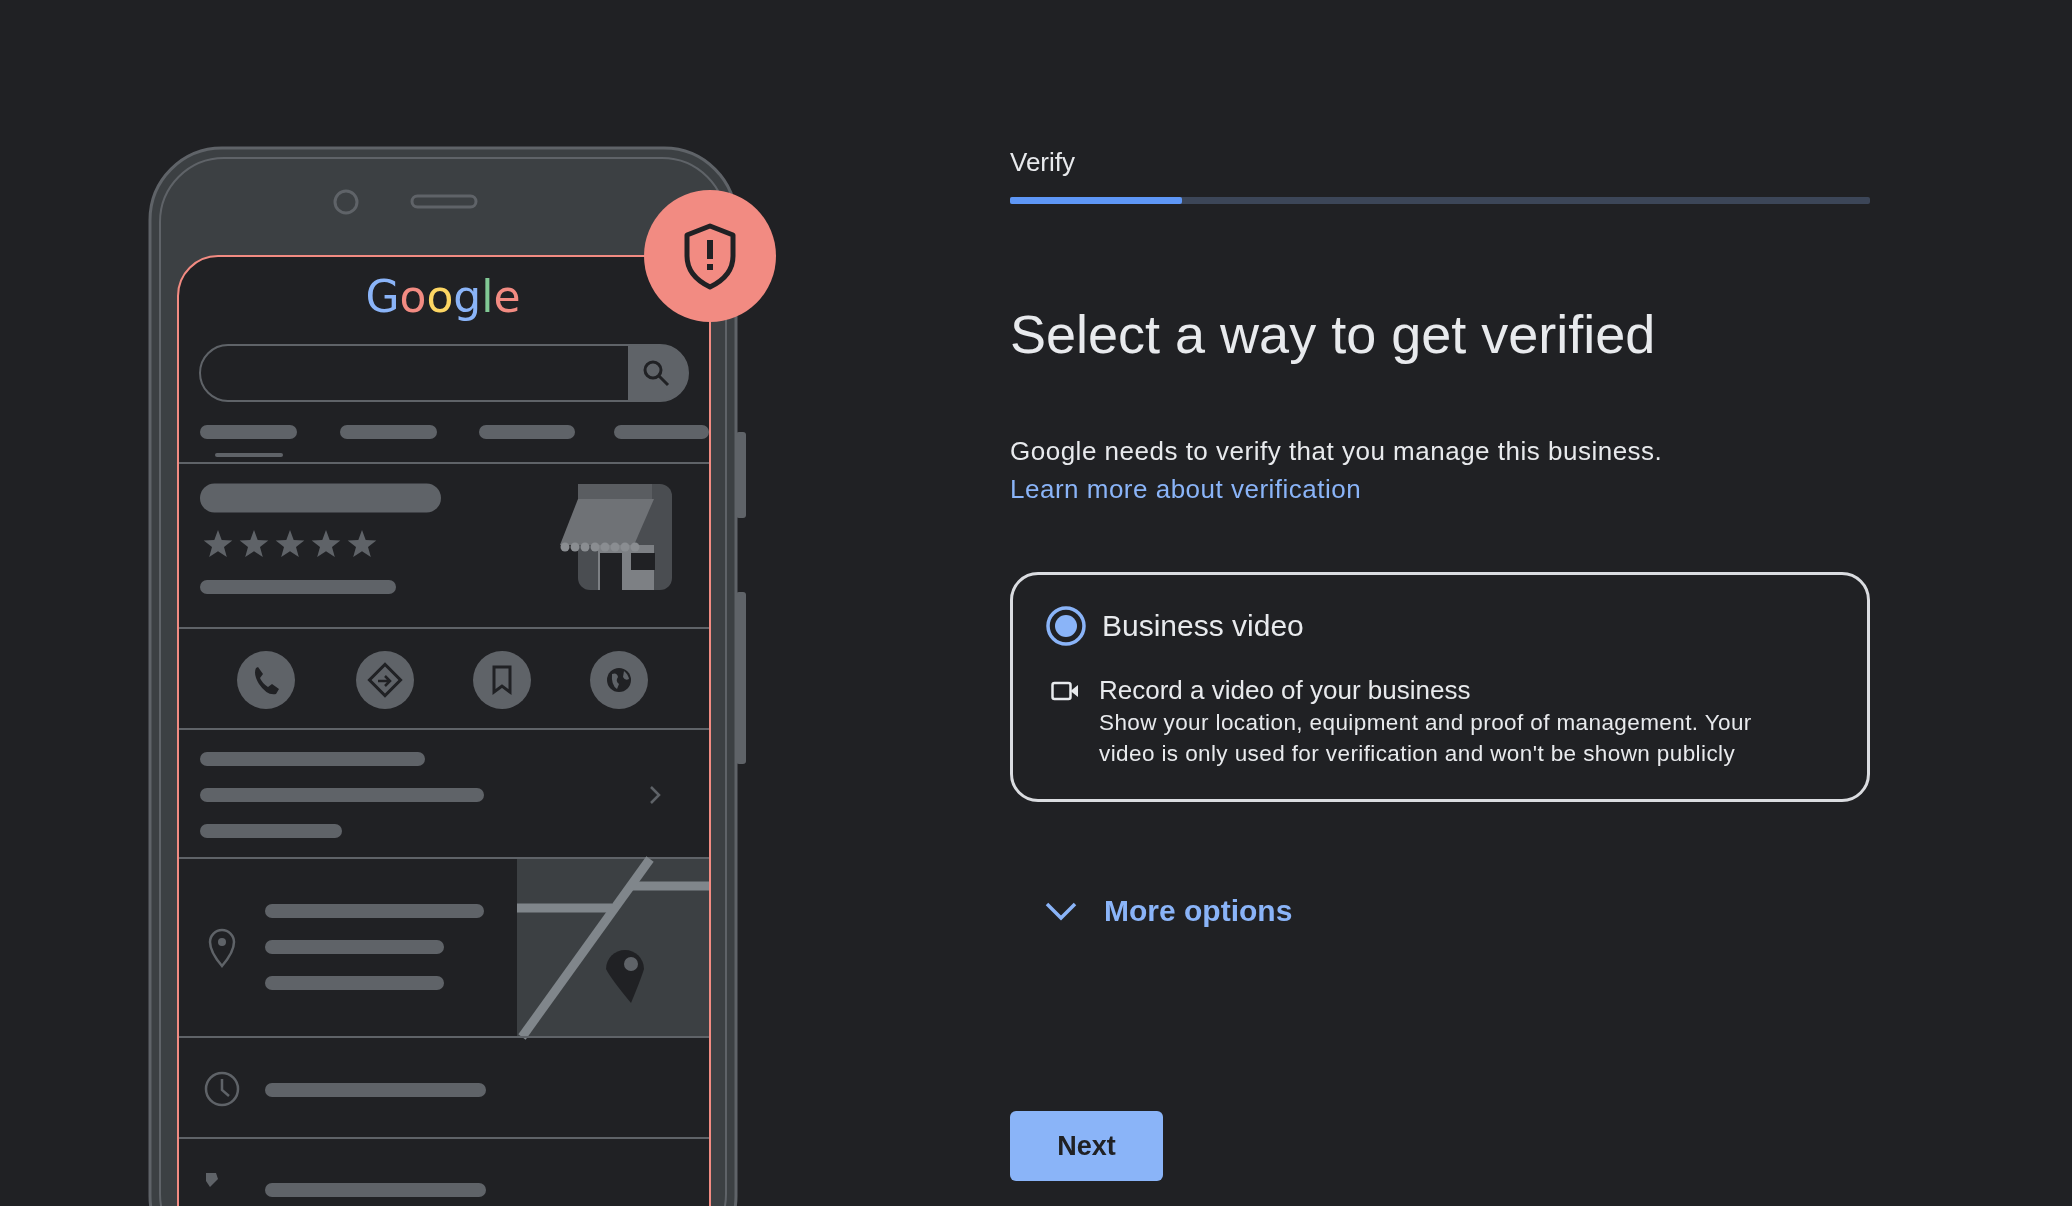  I want to click on next-button: Next, so click(1086, 1146).